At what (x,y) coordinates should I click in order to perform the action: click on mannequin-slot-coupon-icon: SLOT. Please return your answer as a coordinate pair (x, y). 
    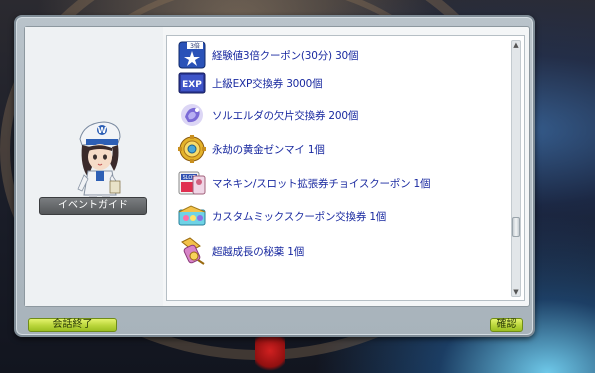
    Looking at the image, I should click on (192, 183).